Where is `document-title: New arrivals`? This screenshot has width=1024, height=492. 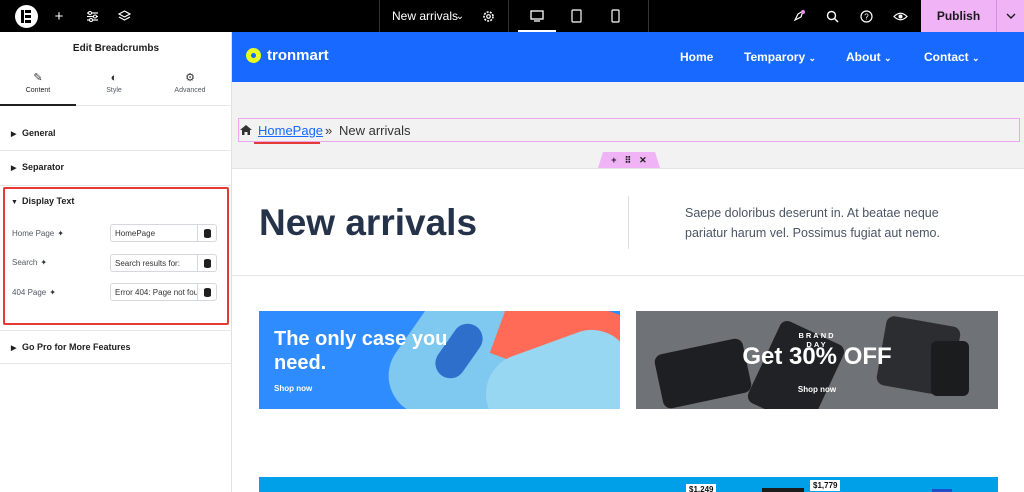
document-title: New arrivals is located at coordinates (425, 16).